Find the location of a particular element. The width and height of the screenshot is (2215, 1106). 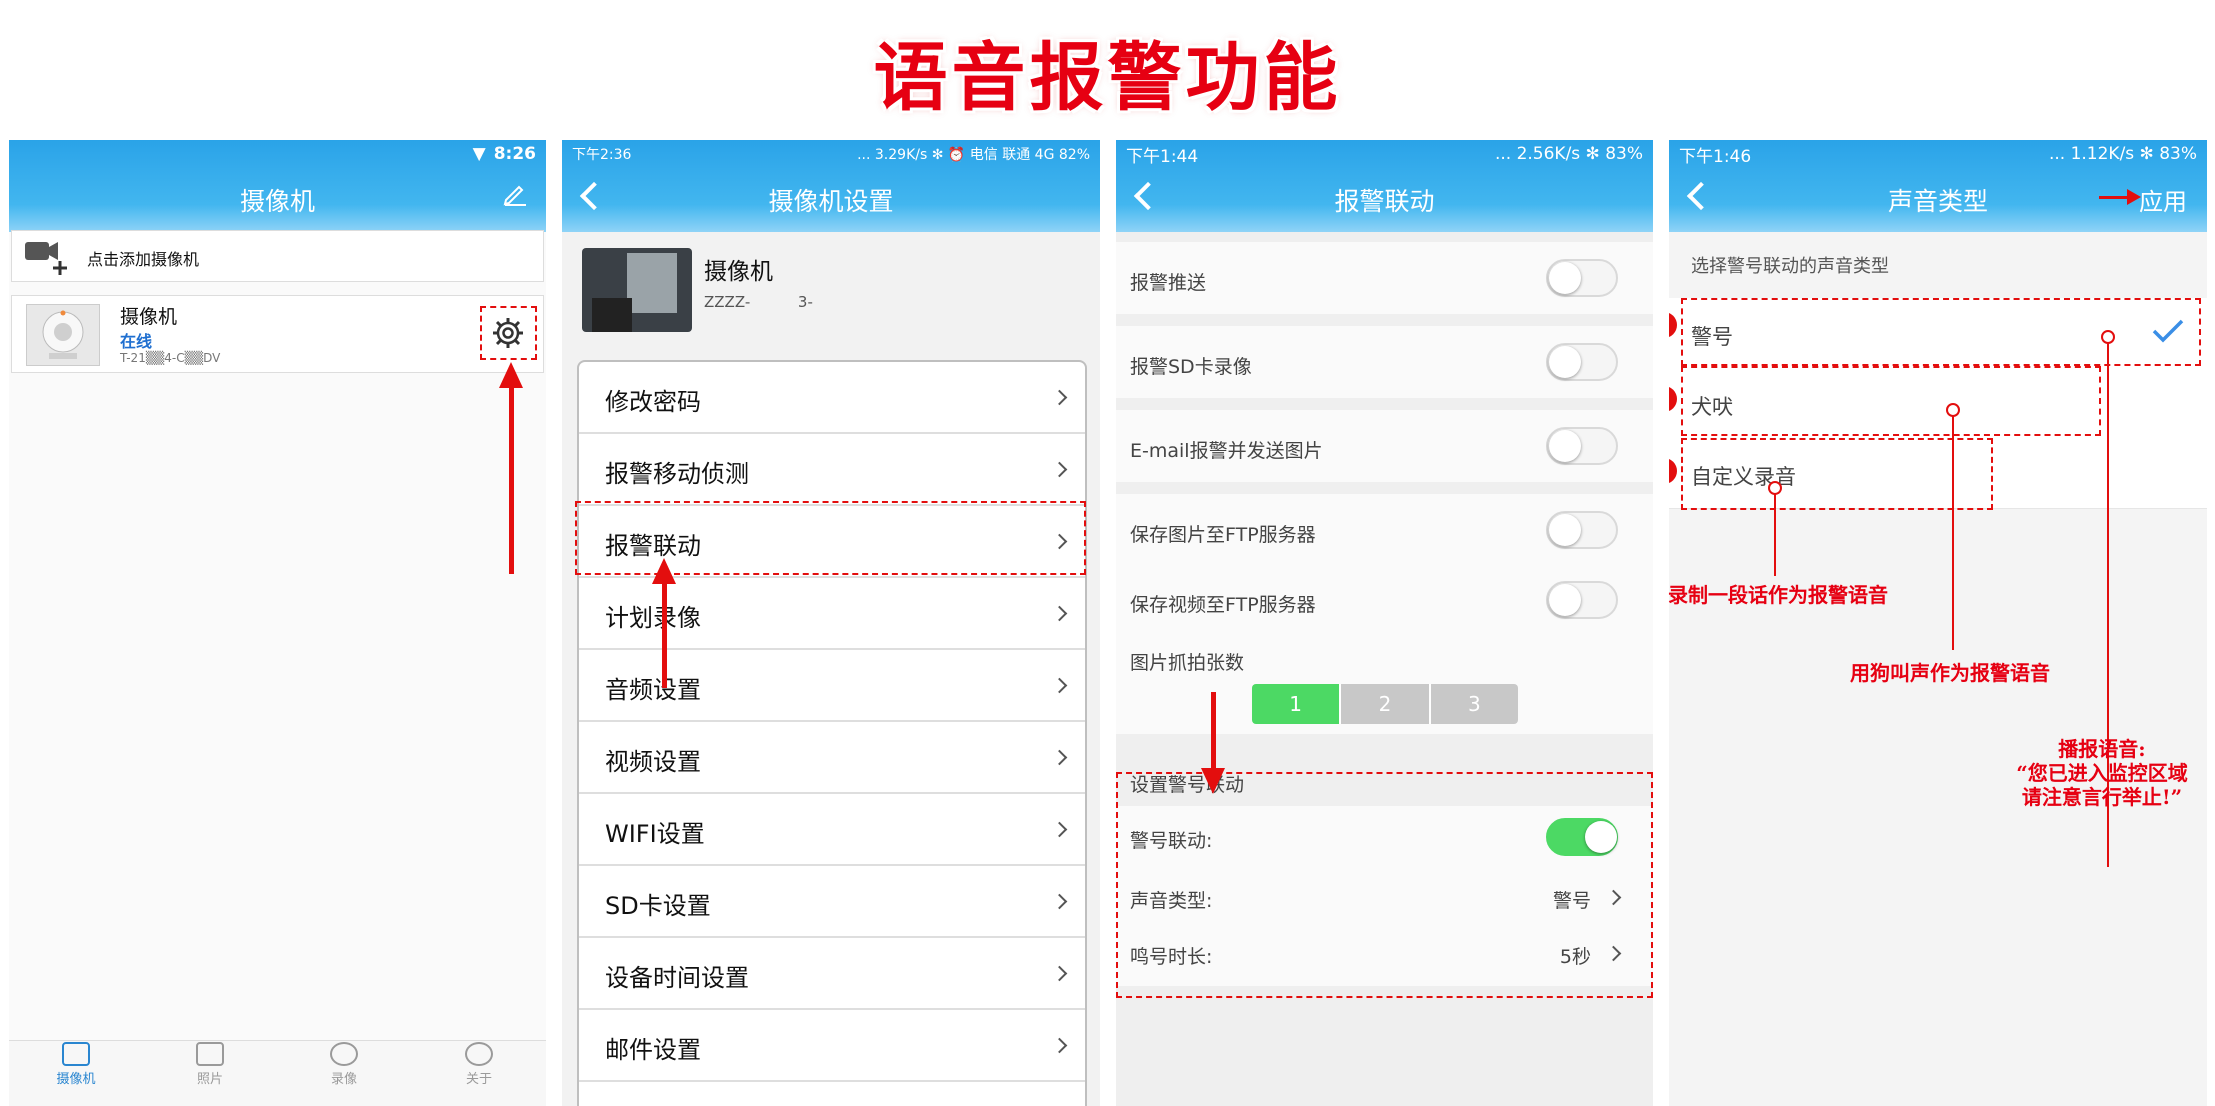

status-time: 下午1:44 is located at coordinates (1162, 156).